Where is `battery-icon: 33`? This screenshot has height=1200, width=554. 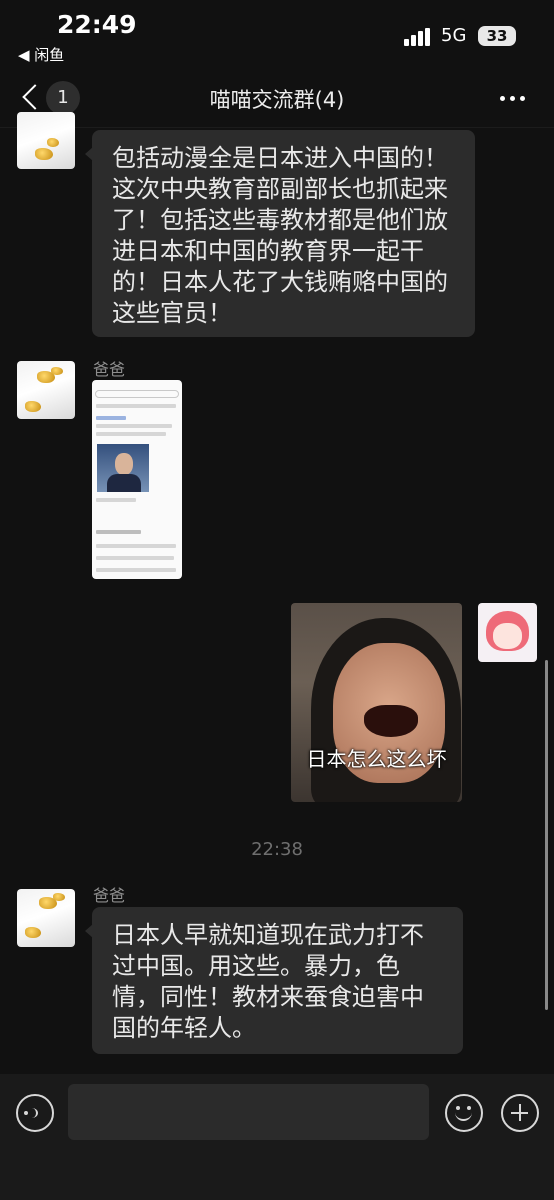
battery-icon: 33 is located at coordinates (497, 36).